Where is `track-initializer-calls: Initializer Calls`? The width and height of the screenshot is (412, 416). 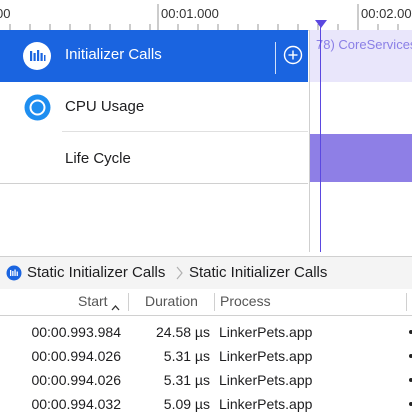 track-initializer-calls: Initializer Calls is located at coordinates (154, 56).